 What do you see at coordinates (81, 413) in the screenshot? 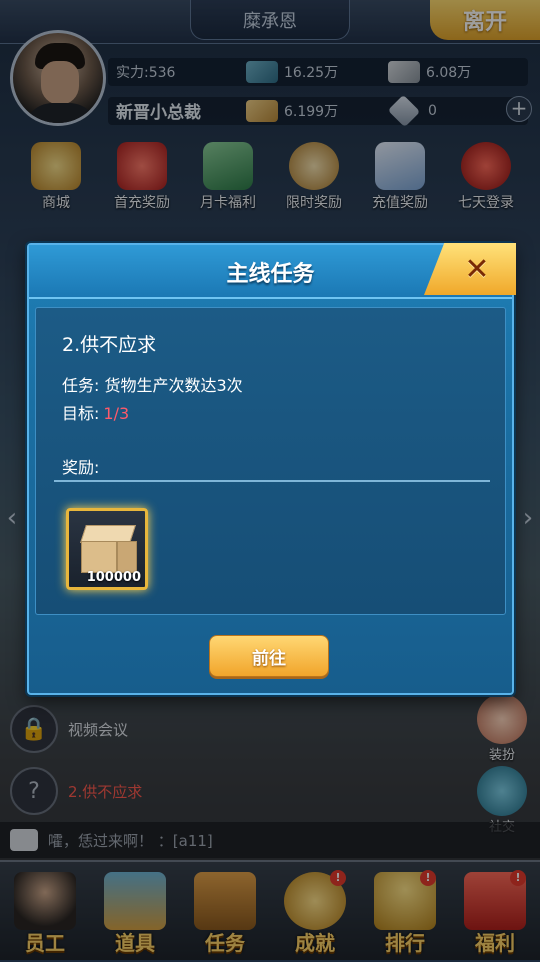
I see `goal-label: 目标:` at bounding box center [81, 413].